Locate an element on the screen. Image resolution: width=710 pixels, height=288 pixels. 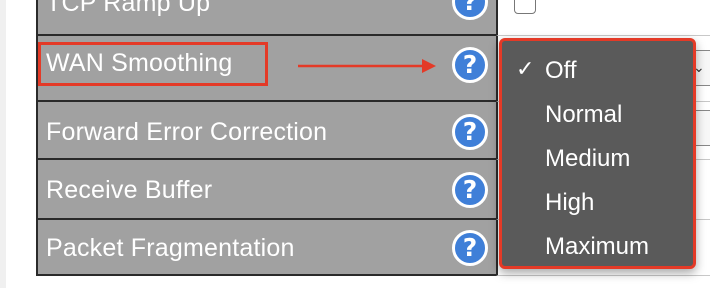
dropdown-option-maximum: Maximum is located at coordinates (597, 247).